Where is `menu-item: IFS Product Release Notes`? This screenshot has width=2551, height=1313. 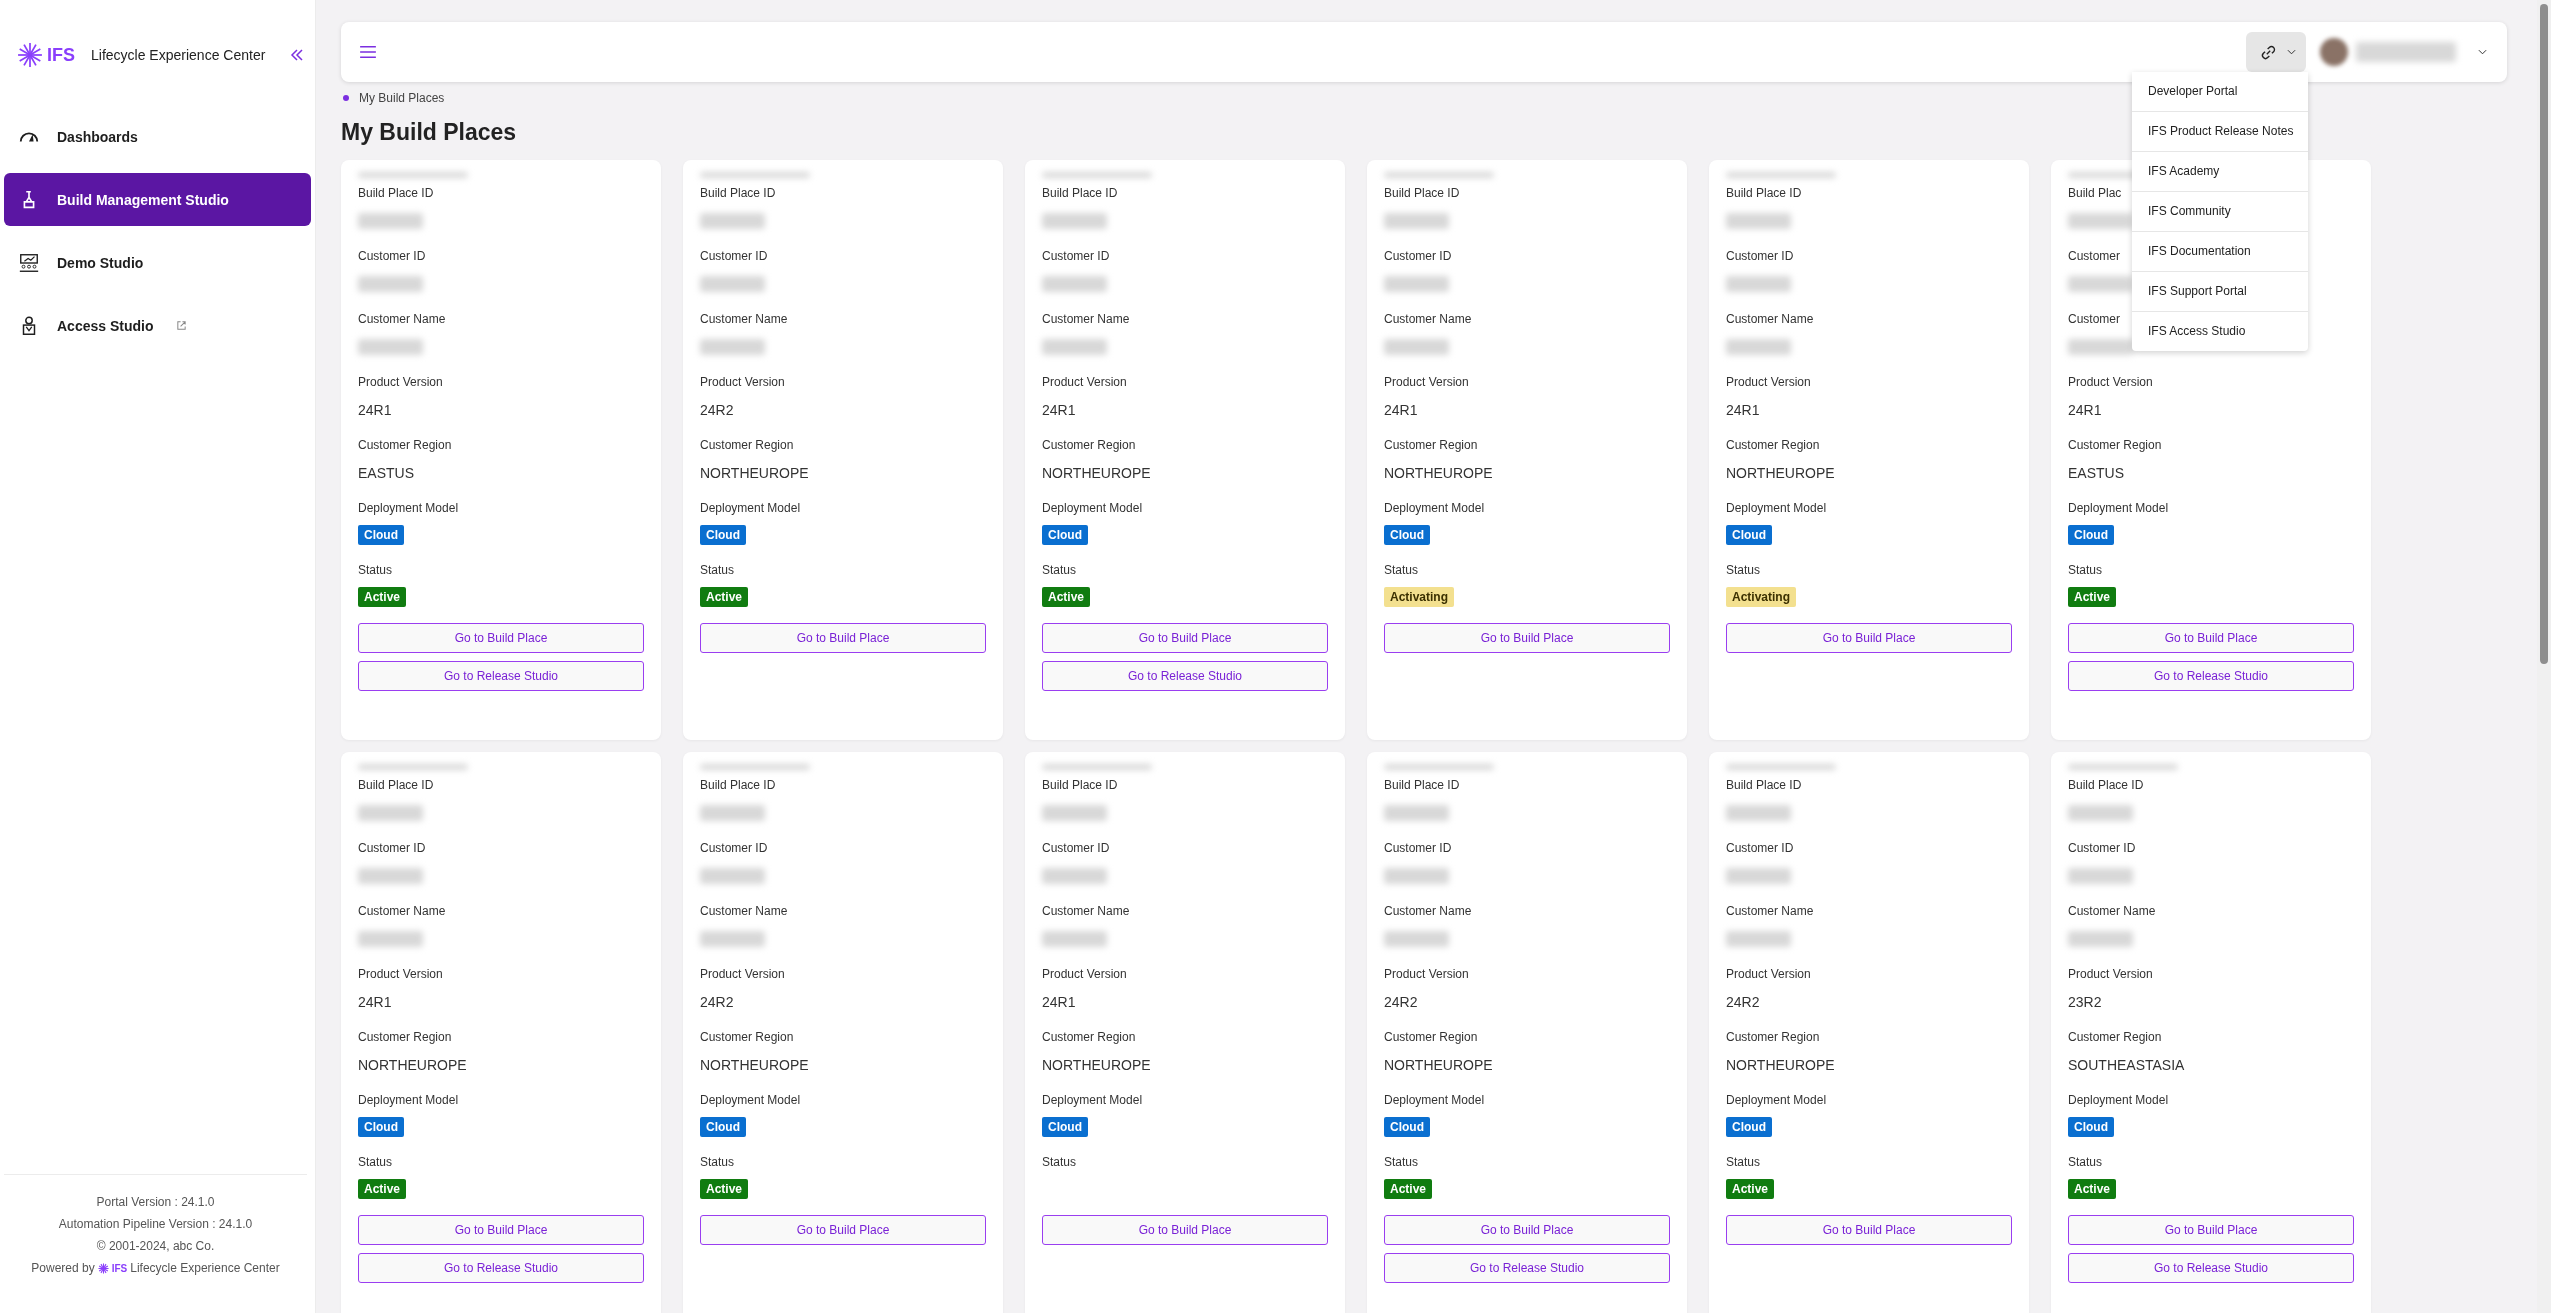 menu-item: IFS Product Release Notes is located at coordinates (2220, 132).